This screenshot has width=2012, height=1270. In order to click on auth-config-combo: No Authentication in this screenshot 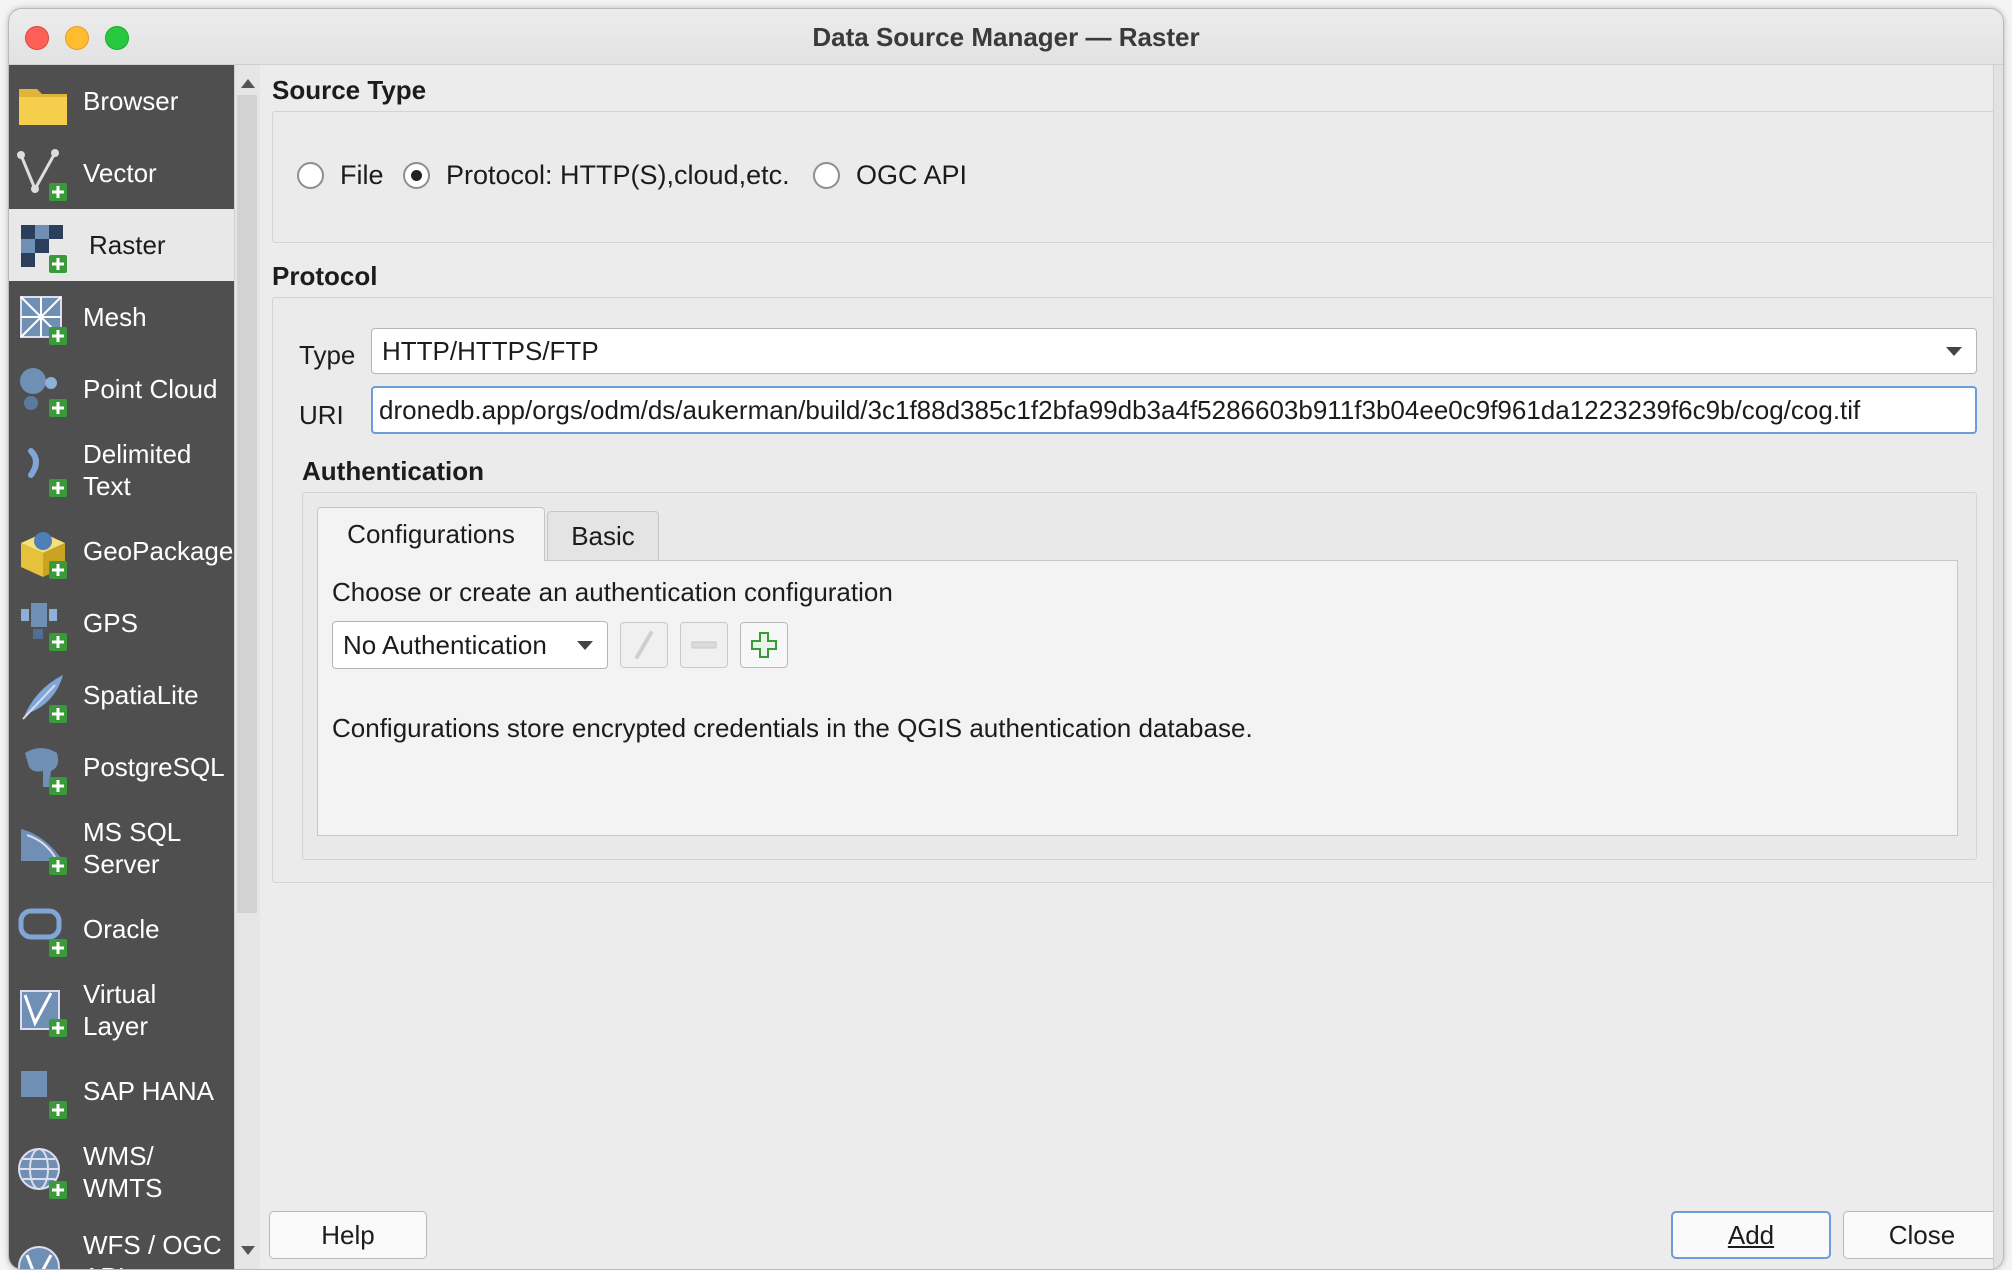, I will do `click(470, 645)`.